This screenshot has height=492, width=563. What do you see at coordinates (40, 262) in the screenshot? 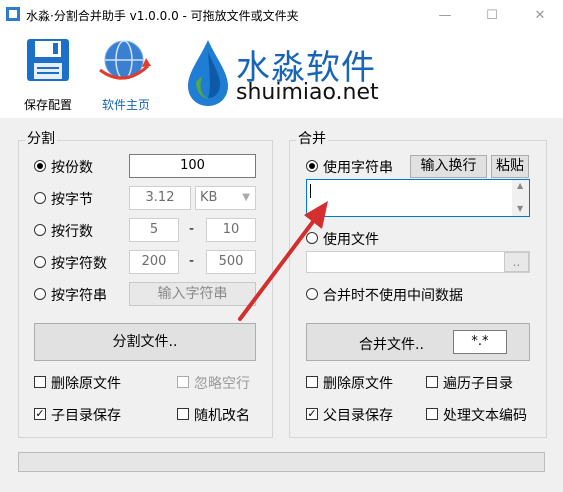
I see `by-chars-radio` at bounding box center [40, 262].